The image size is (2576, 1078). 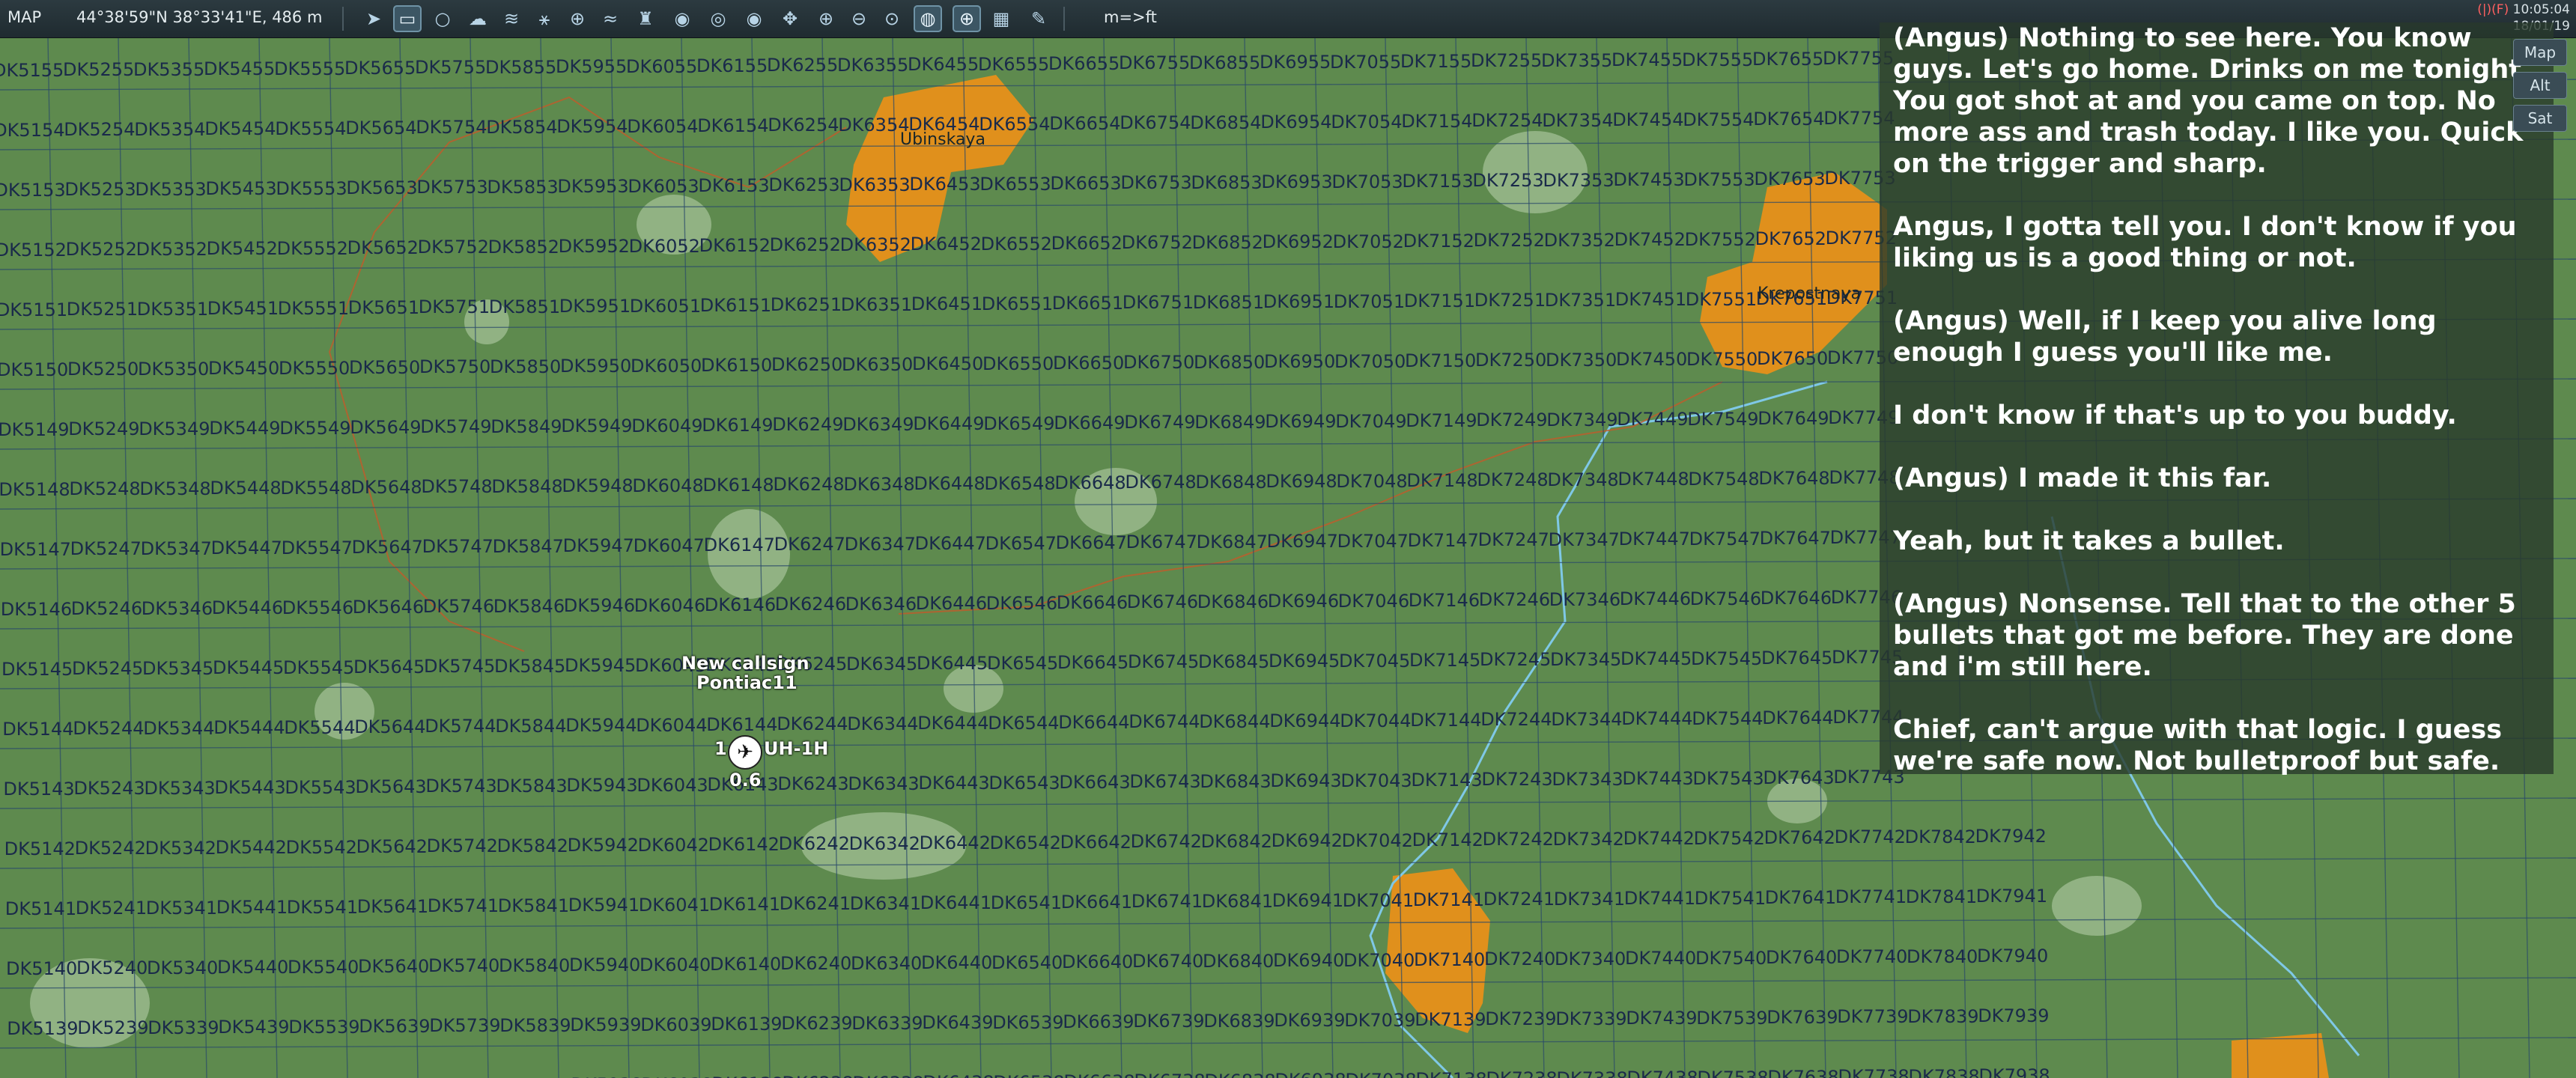 I want to click on zoom-out-icon: ⊖, so click(x=859, y=18).